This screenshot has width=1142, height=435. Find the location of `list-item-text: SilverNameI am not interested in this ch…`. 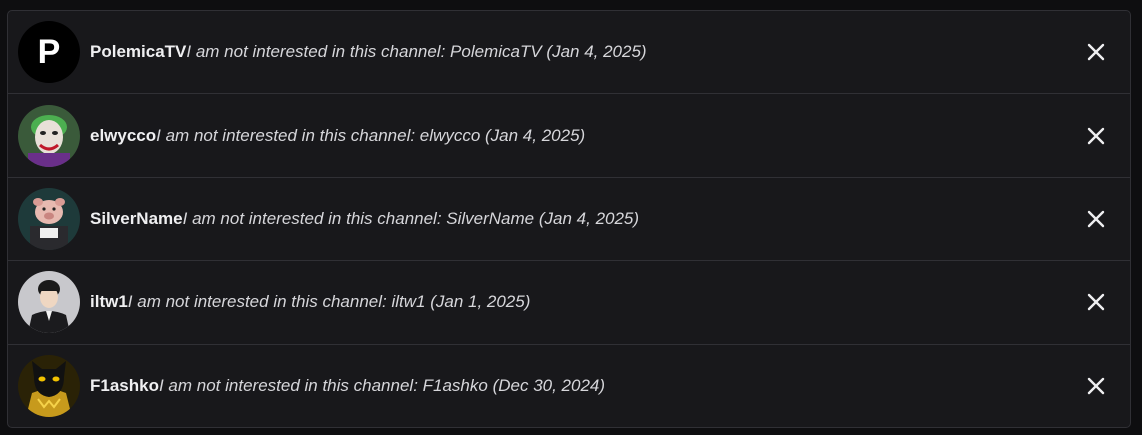

list-item-text: SilverNameI am not interested in this ch… is located at coordinates (364, 219).